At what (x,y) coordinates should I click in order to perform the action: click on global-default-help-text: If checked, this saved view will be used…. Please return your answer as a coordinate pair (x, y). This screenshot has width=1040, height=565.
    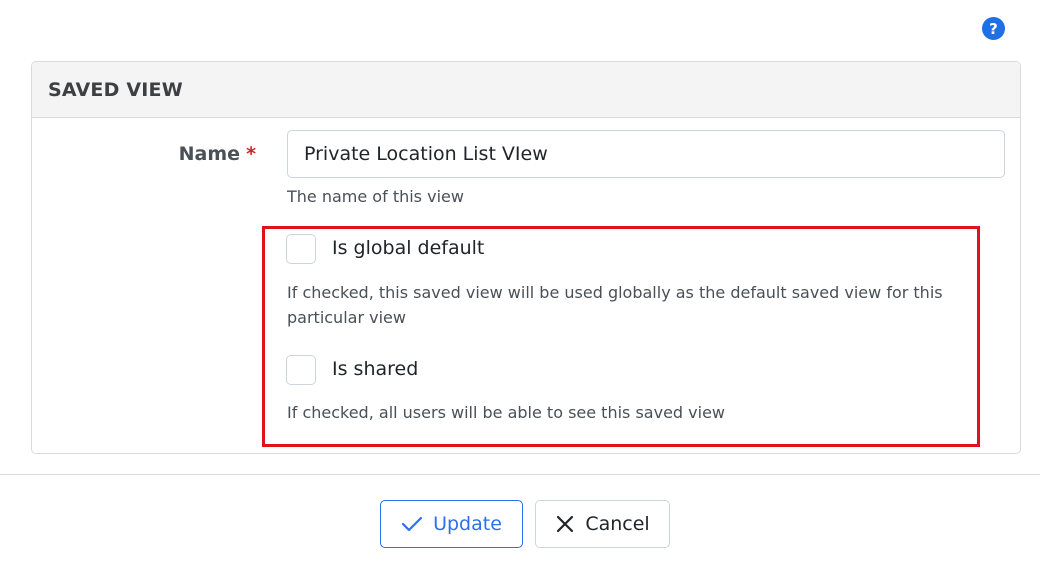
    Looking at the image, I should click on (615, 305).